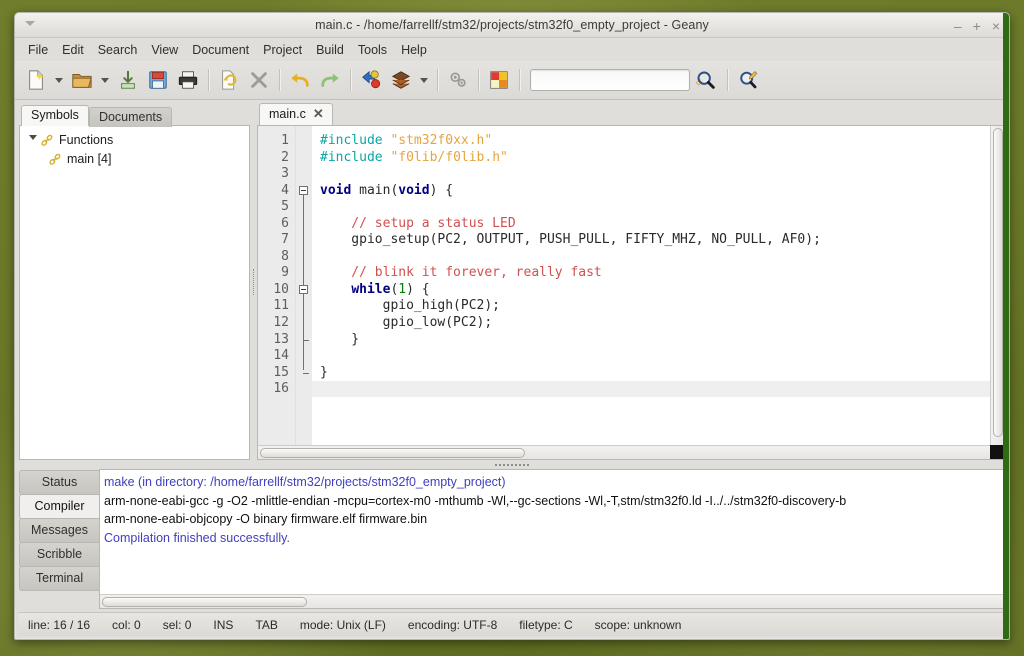 Image resolution: width=1024 pixels, height=656 pixels. What do you see at coordinates (330, 50) in the screenshot?
I see `menu-build: Build` at bounding box center [330, 50].